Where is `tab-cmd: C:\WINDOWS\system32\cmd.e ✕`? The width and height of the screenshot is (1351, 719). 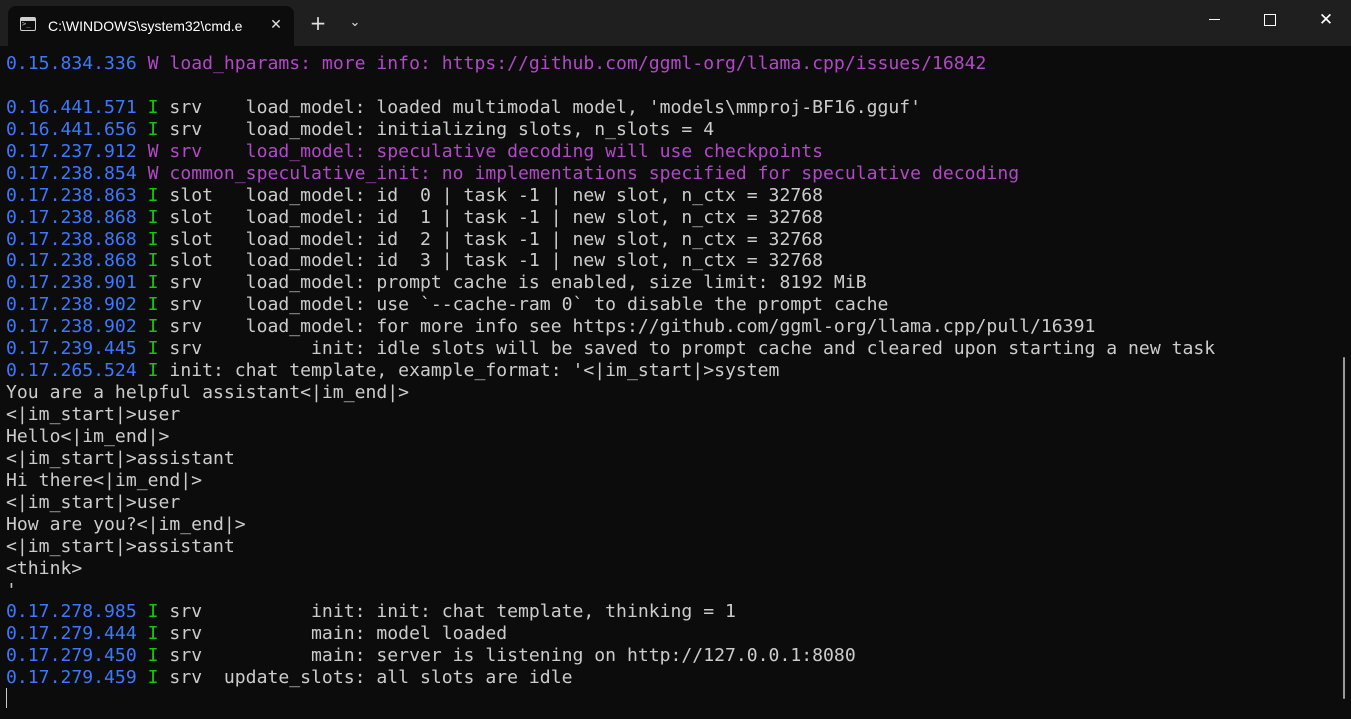
tab-cmd: C:\WINDOWS\system32\cmd.e ✕ is located at coordinates (151, 26).